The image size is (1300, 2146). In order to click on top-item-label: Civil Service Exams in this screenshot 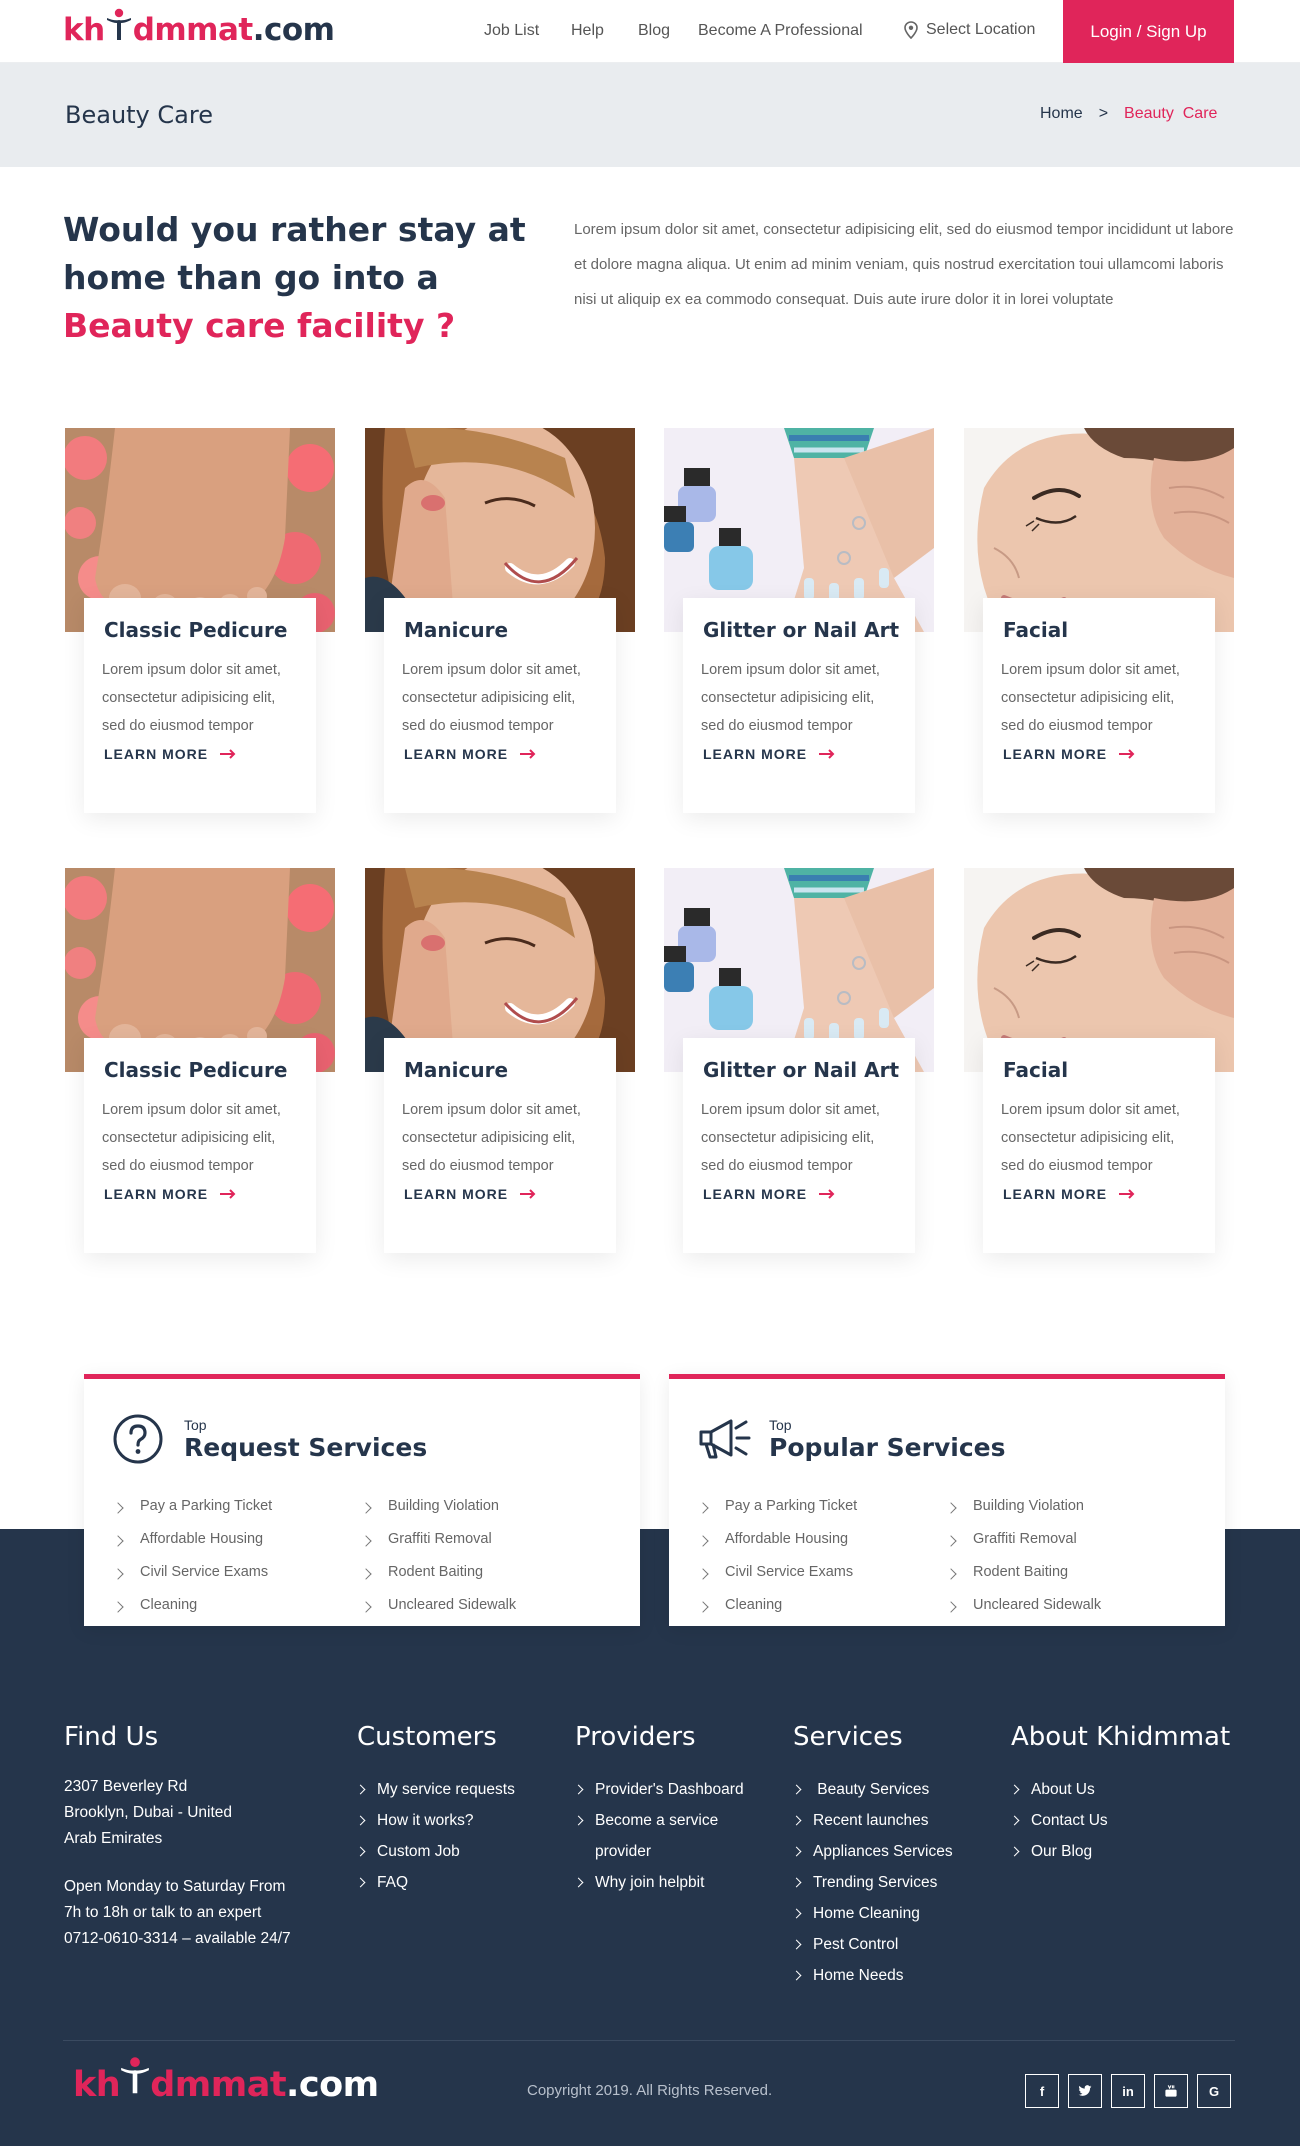, I will do `click(204, 1571)`.